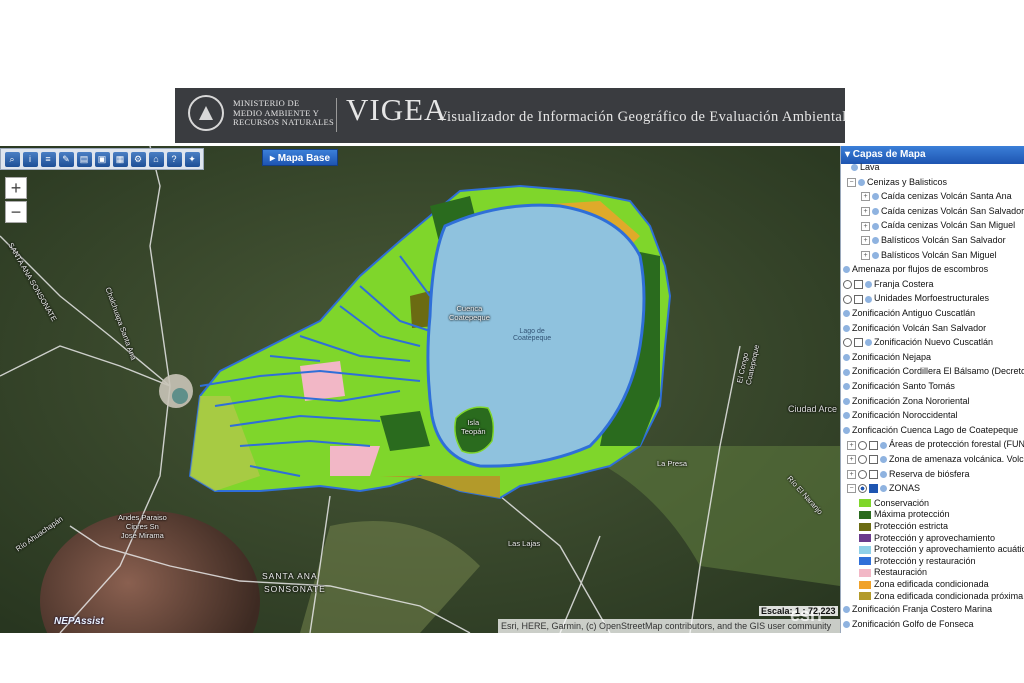 This screenshot has height=683, width=1024. What do you see at coordinates (938, 225) in the screenshot?
I see `layer-row: + Caída cenizas Volcán San Miguel` at bounding box center [938, 225].